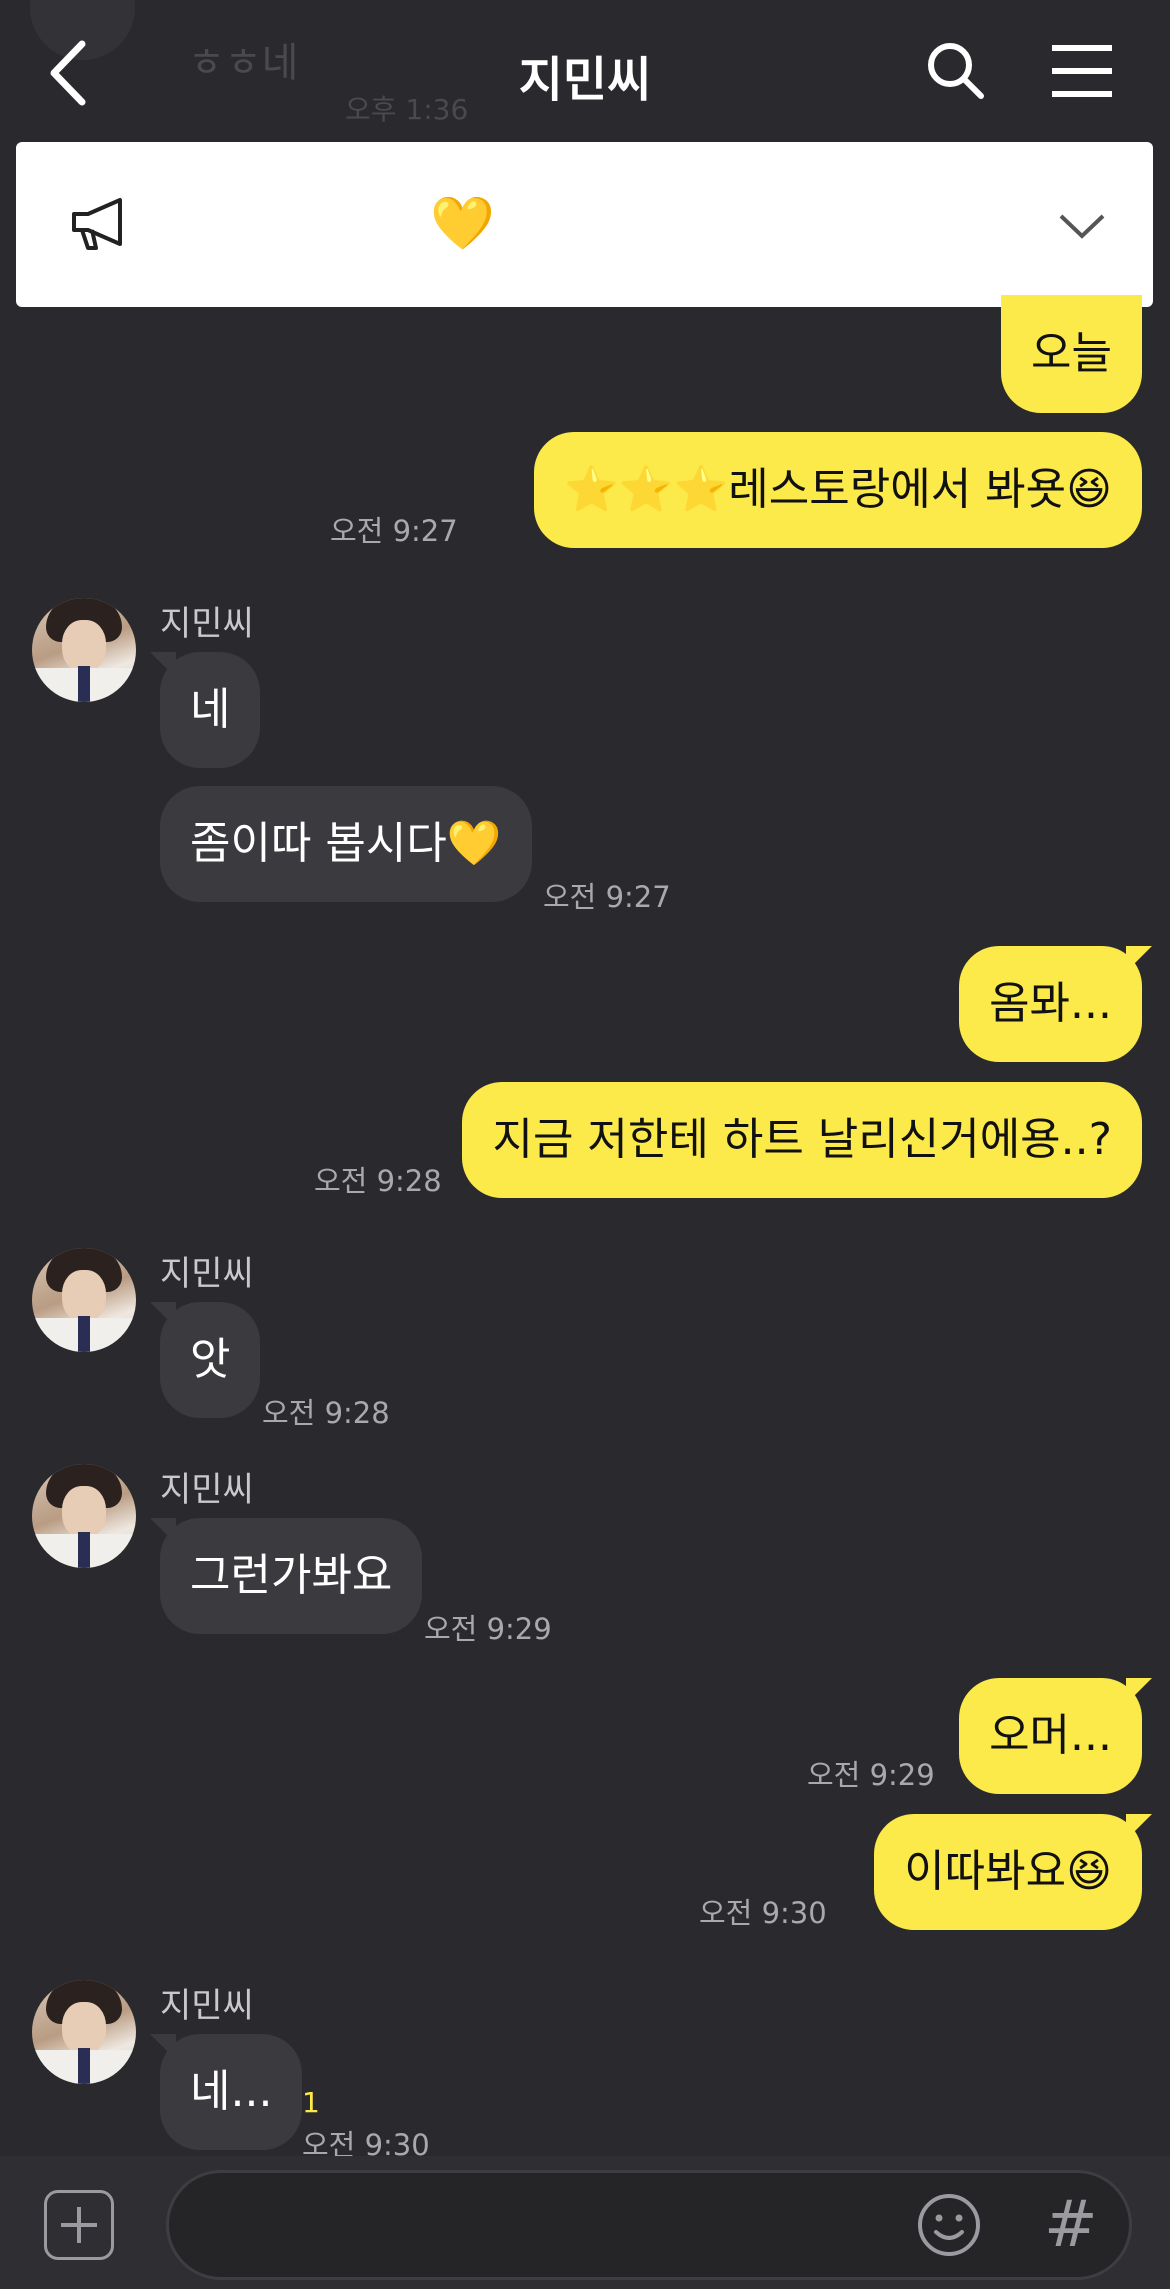  I want to click on message-input, so click(649, 2225).